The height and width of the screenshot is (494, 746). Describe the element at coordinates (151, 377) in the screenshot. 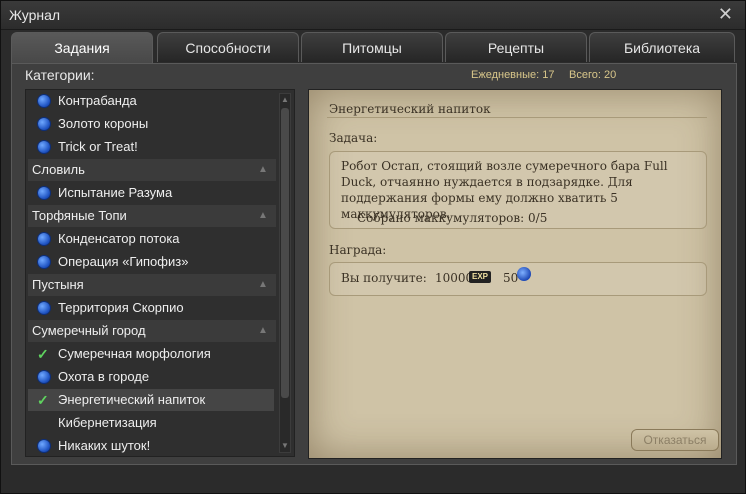

I see `quest-row: Охота в городе` at that location.